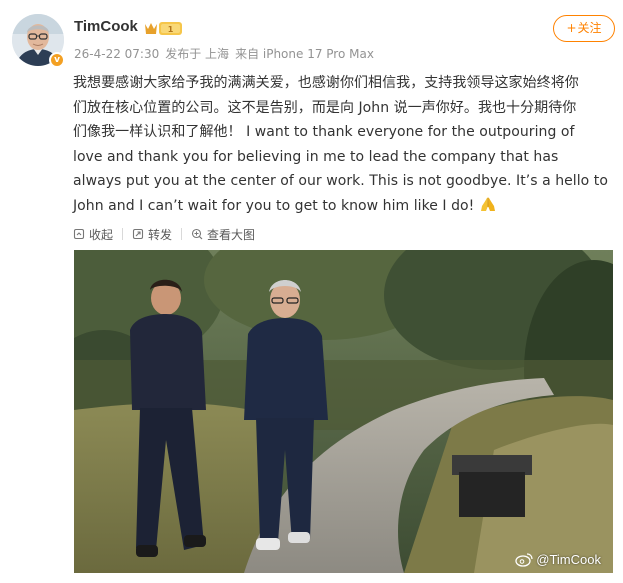 This screenshot has width=623, height=583. Describe the element at coordinates (57, 60) in the screenshot. I see `verified-badge-icon: v` at that location.